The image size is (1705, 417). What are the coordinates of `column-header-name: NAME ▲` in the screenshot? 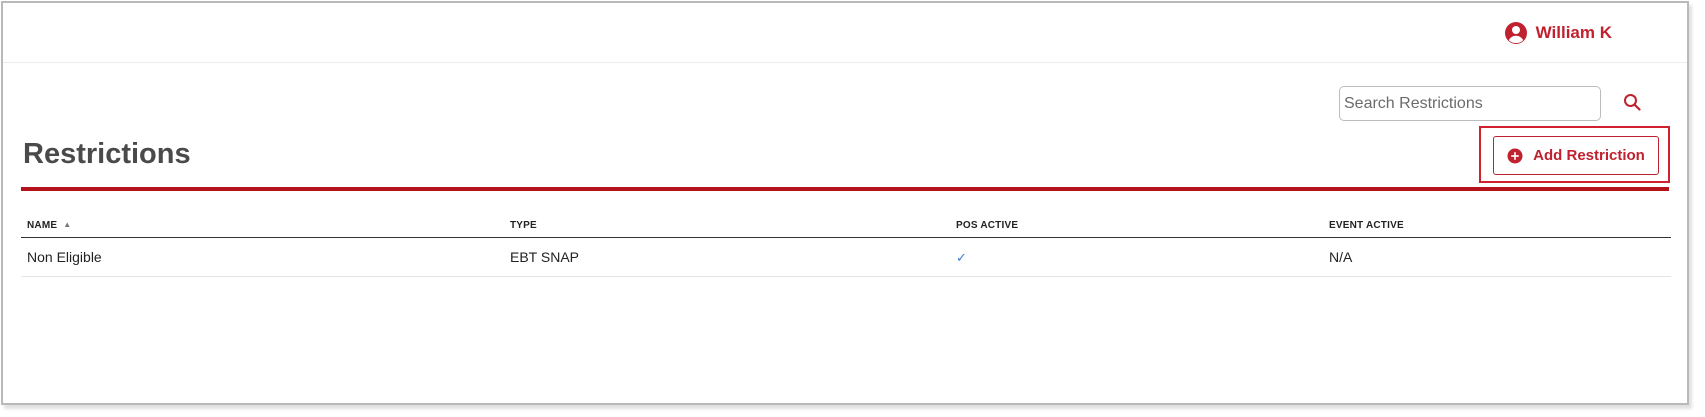 It's located at (262, 227).